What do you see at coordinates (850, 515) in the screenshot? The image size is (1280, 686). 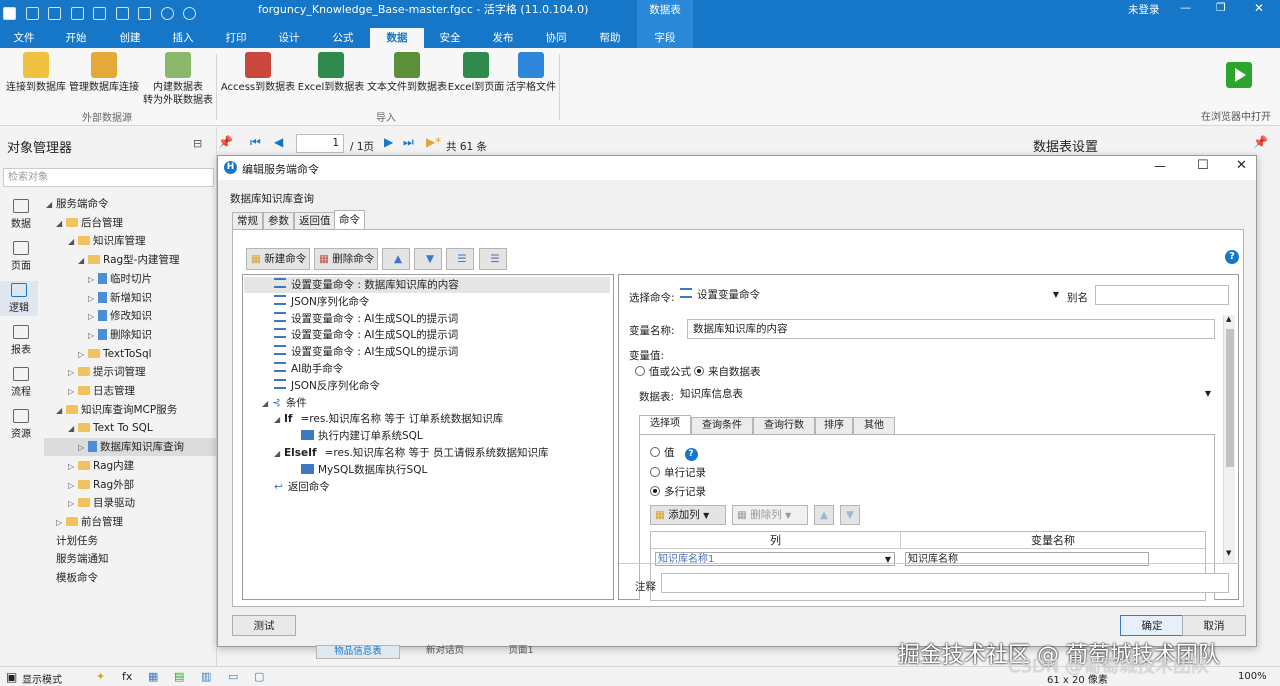 I see `column-down-button: ▼` at bounding box center [850, 515].